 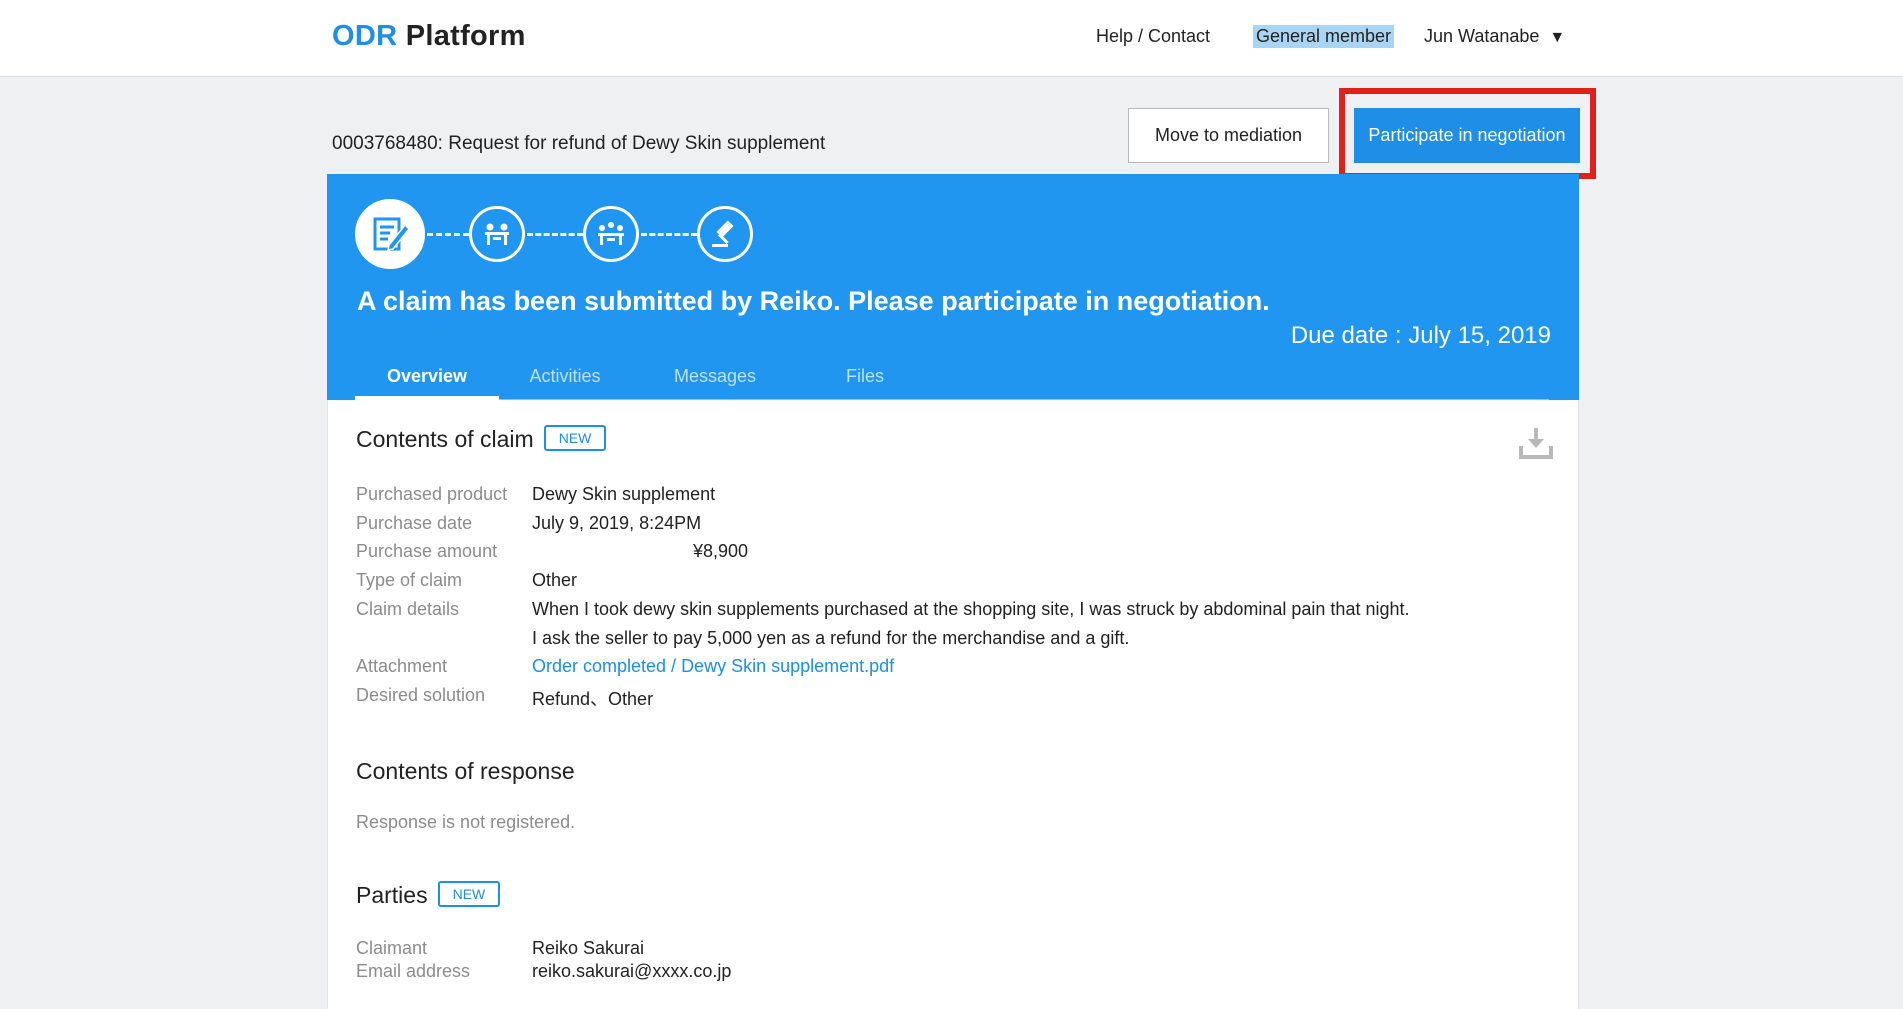 I want to click on field-label: Claim details, so click(x=408, y=609).